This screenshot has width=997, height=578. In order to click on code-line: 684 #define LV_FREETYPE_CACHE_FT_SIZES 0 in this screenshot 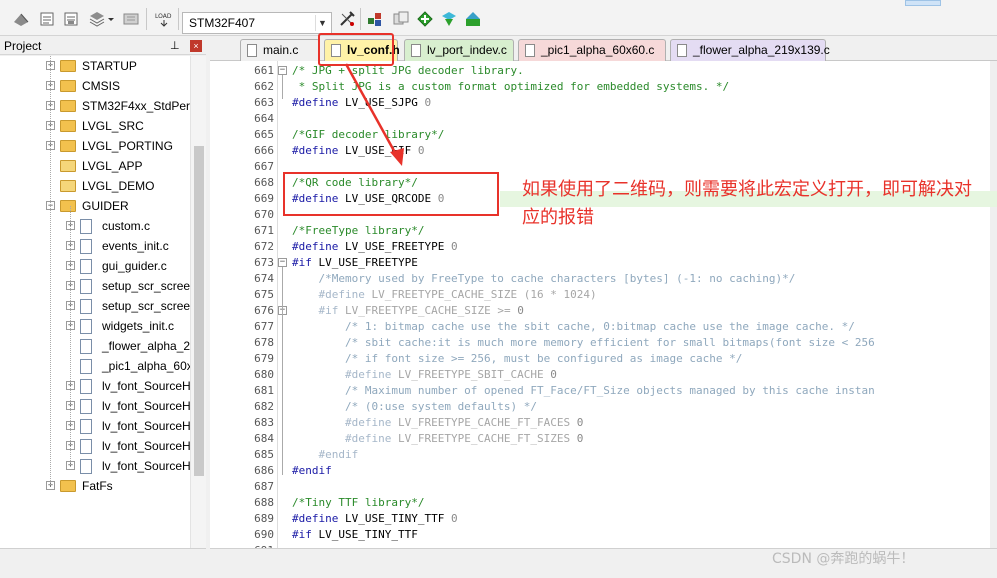, I will do `click(603, 439)`.